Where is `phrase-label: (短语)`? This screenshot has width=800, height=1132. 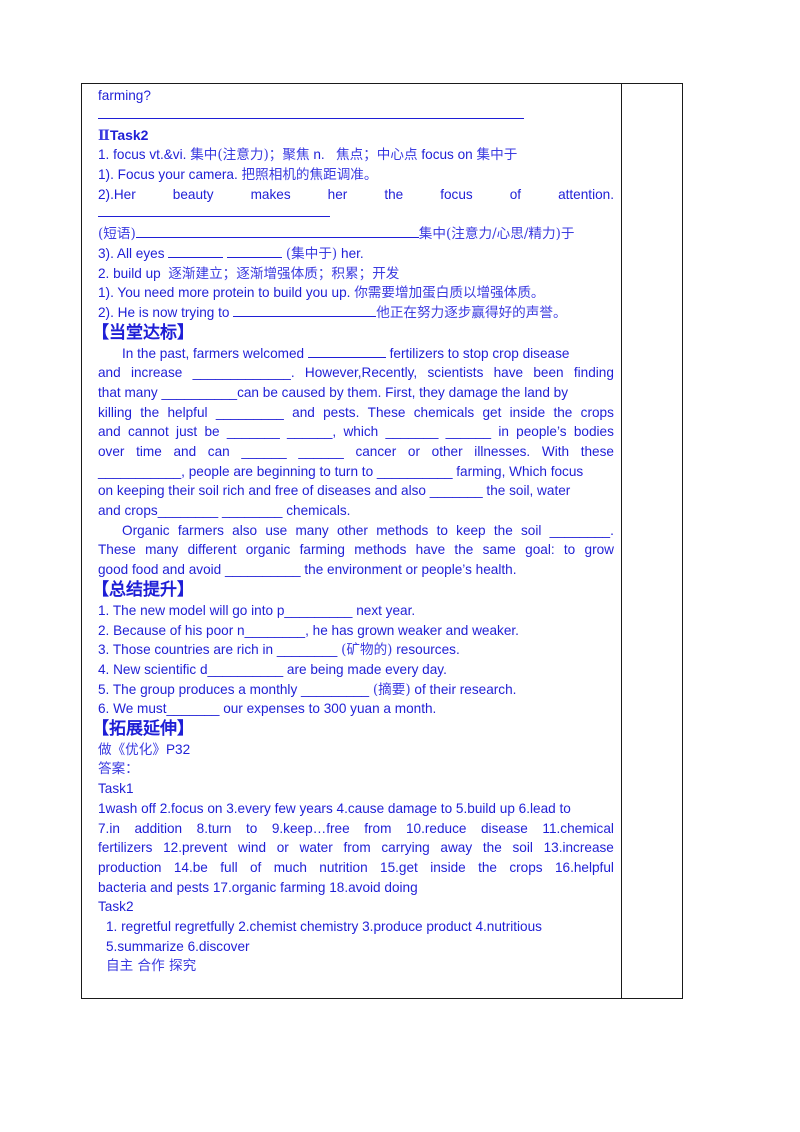
phrase-label: (短语) is located at coordinates (117, 234).